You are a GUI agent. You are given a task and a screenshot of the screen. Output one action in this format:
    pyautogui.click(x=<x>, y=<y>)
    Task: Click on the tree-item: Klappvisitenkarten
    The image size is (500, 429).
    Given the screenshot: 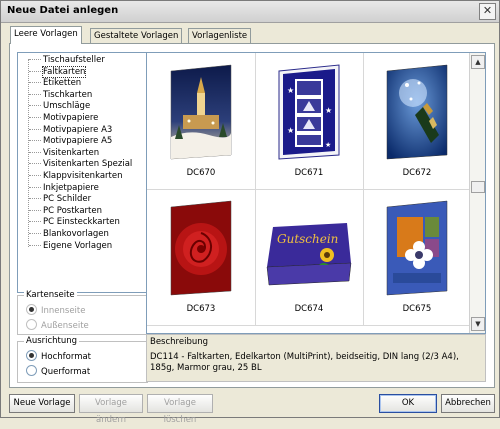 What is the action you would take?
    pyautogui.click(x=76, y=176)
    